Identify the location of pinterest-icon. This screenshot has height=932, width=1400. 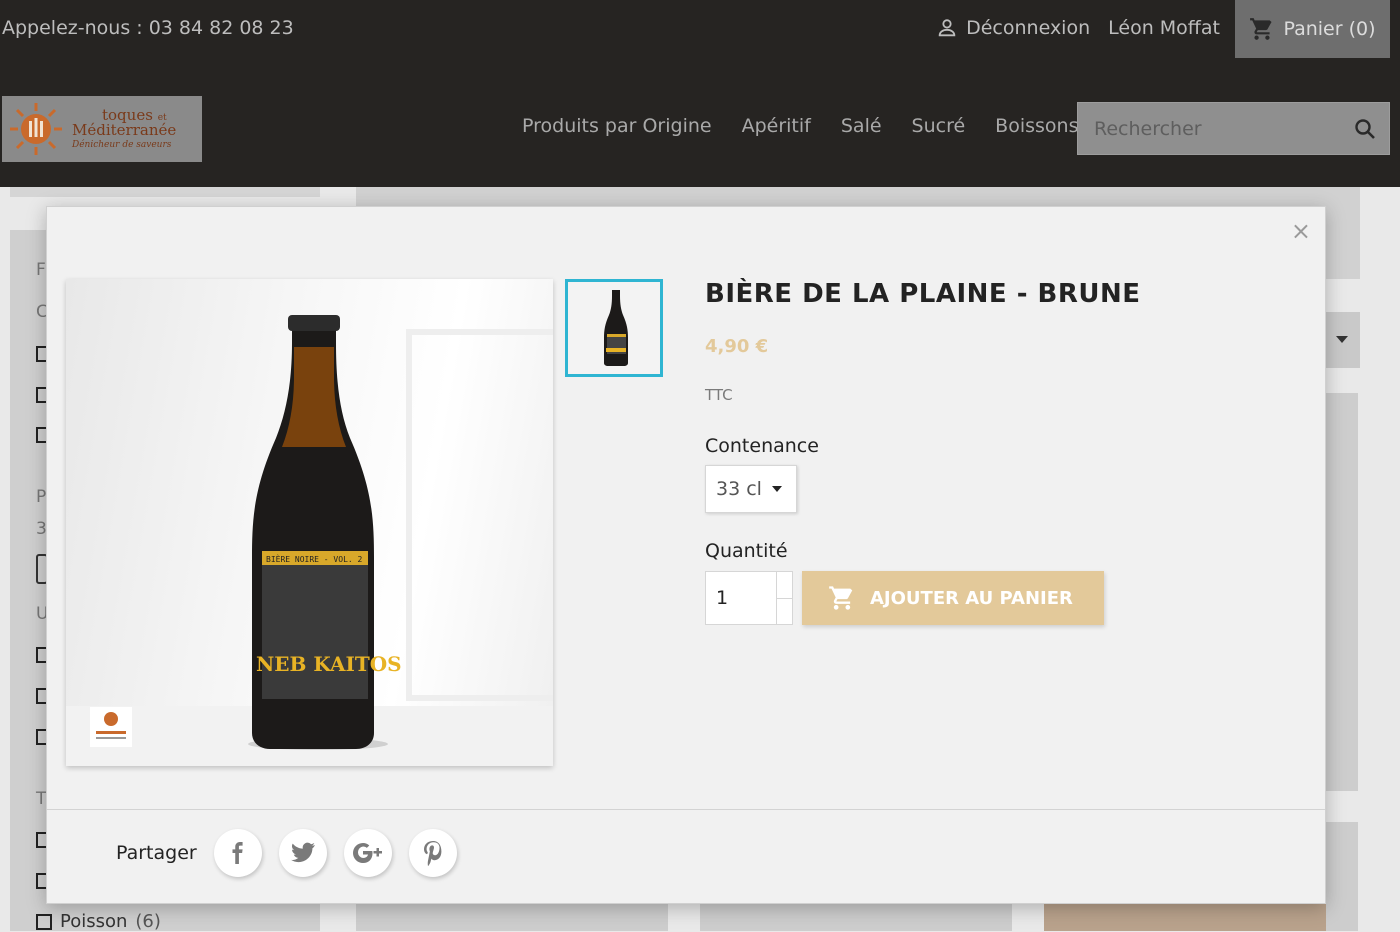
(432, 853).